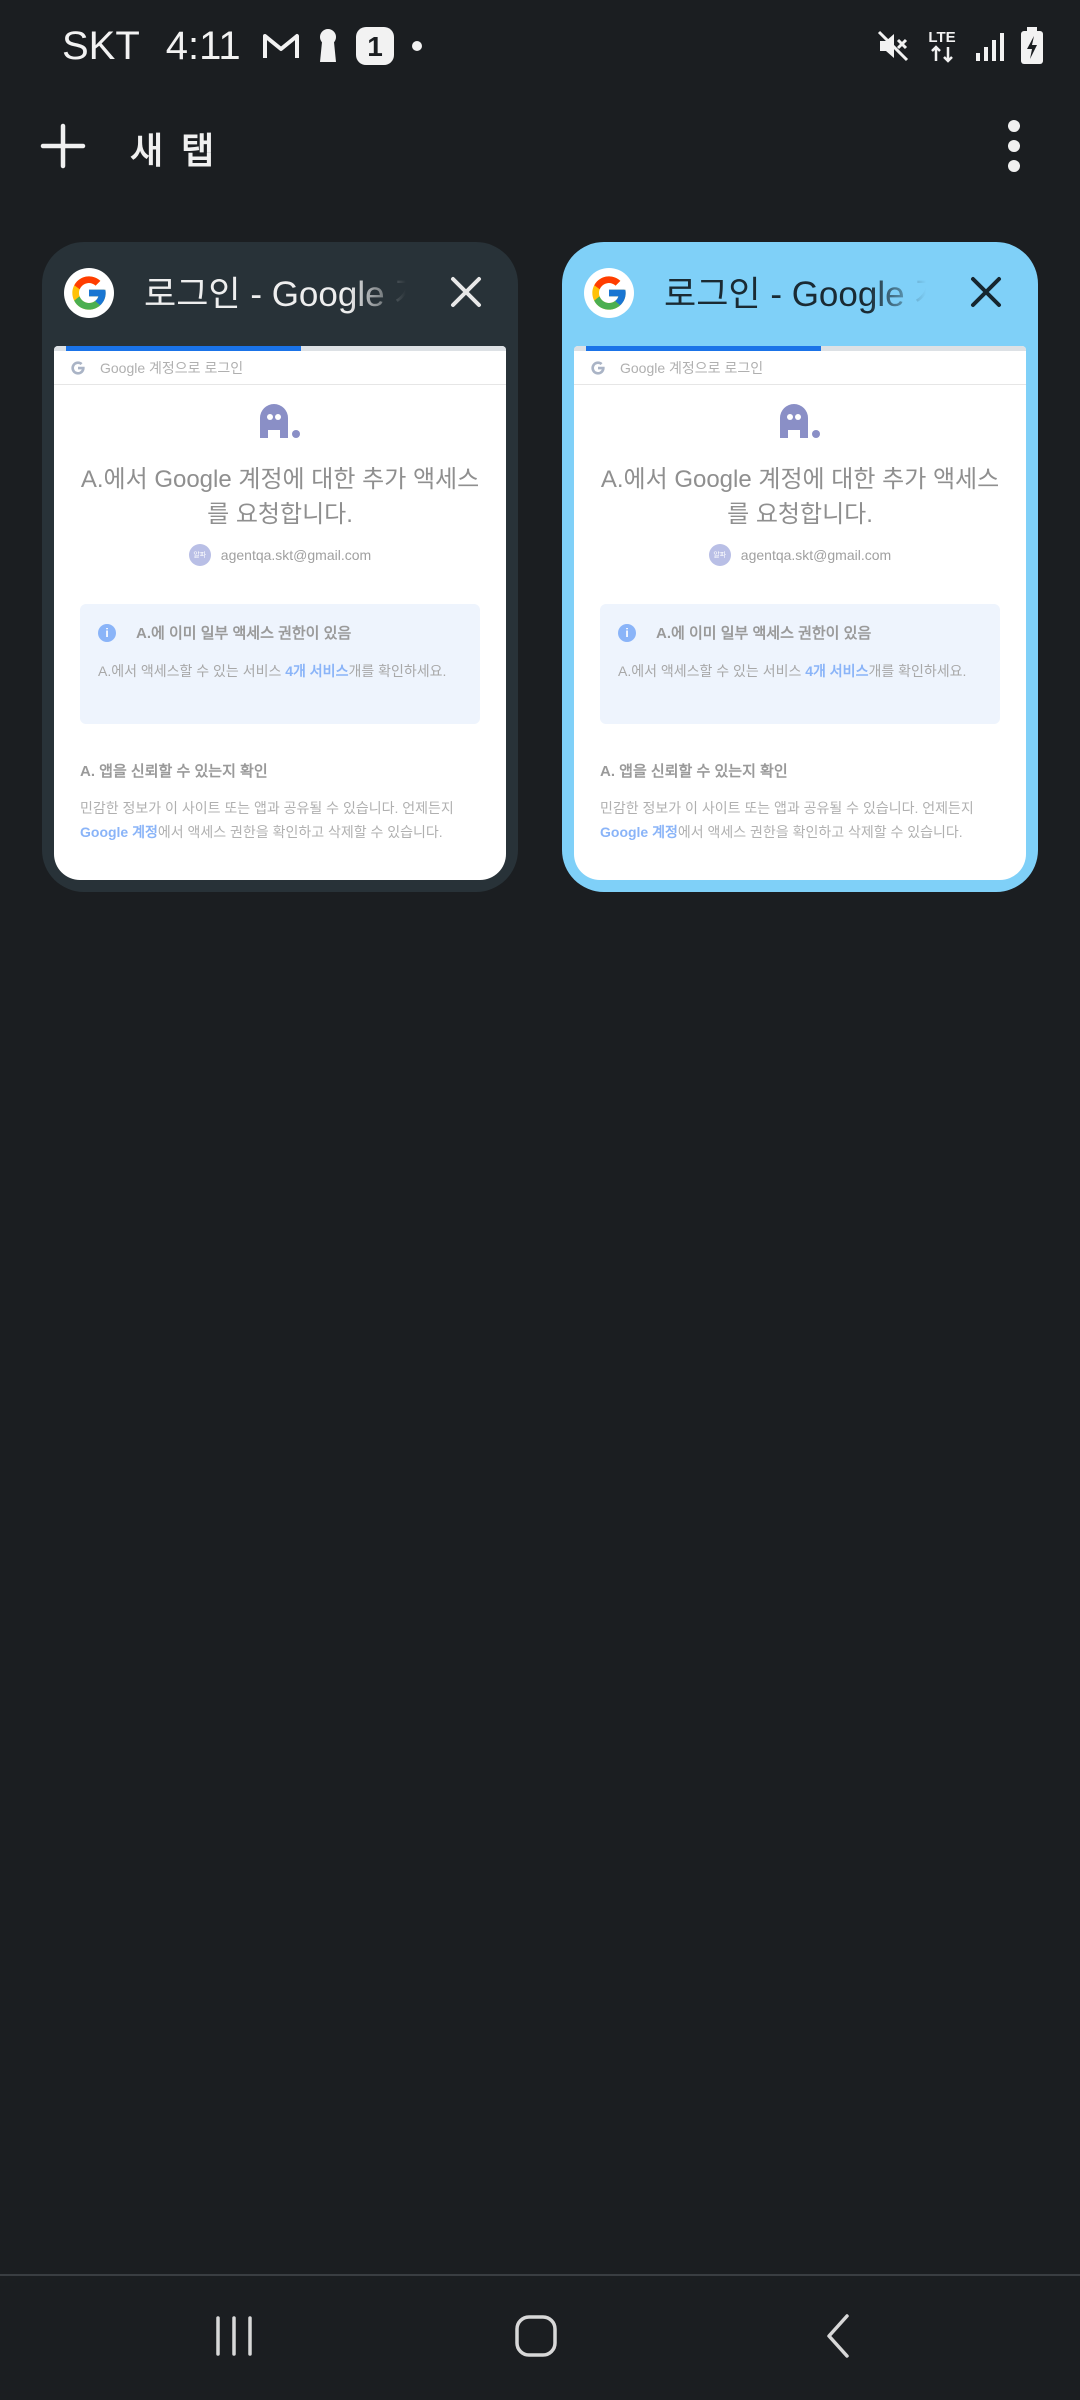 This screenshot has width=1080, height=2400. What do you see at coordinates (203, 45) in the screenshot?
I see `clock: 4:11` at bounding box center [203, 45].